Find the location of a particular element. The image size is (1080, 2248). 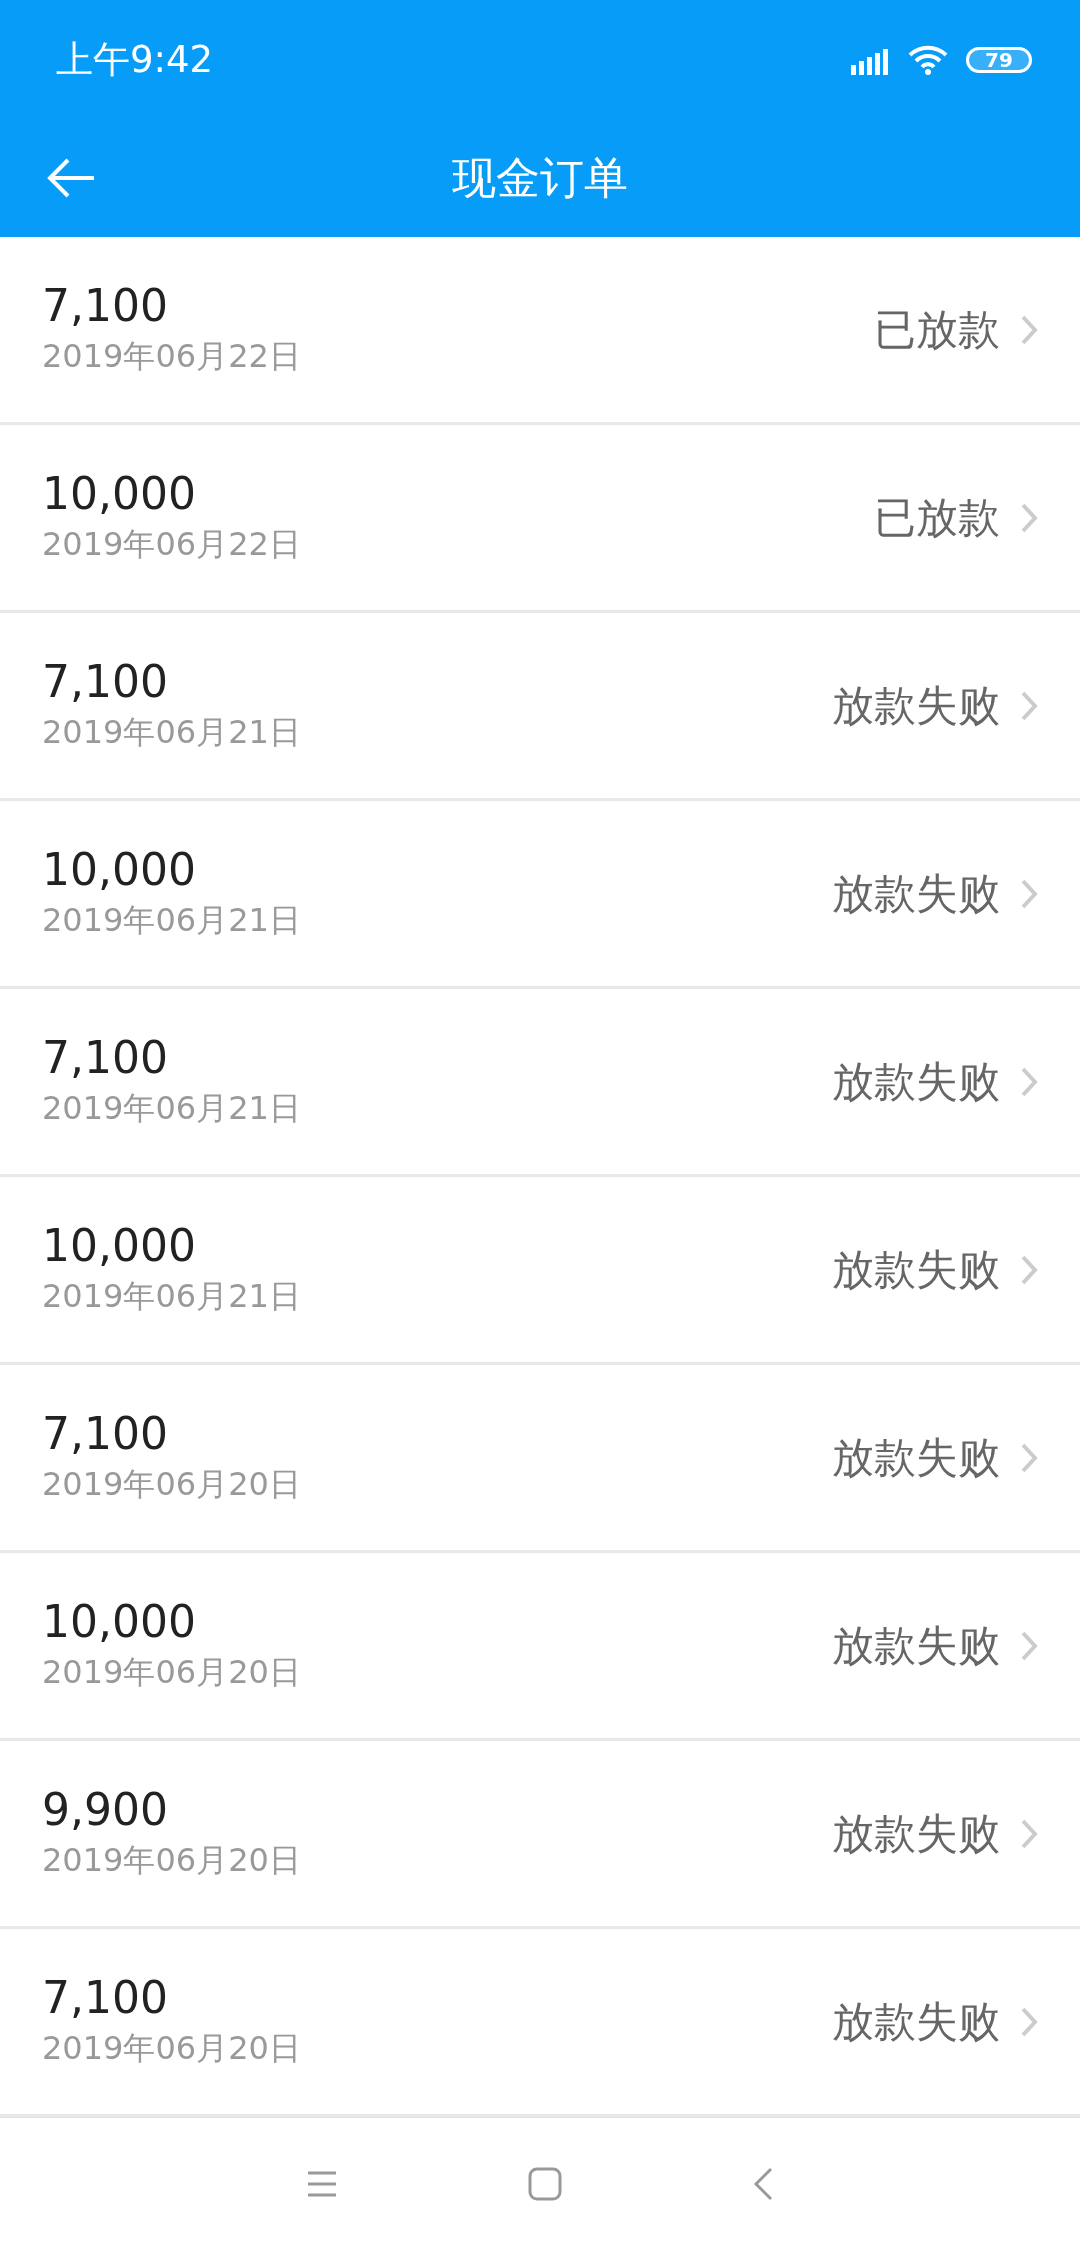

order-row: 7,100 2019年06月22日 已放款 is located at coordinates (540, 331).